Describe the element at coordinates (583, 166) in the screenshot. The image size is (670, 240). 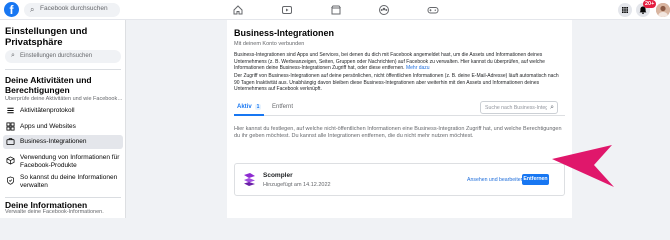
I see `annotation-arrow` at that location.